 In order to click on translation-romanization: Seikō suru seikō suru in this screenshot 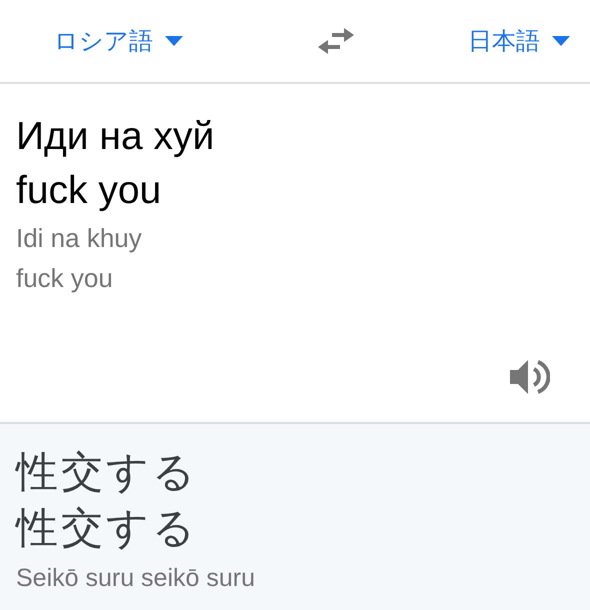, I will do `click(136, 578)`.